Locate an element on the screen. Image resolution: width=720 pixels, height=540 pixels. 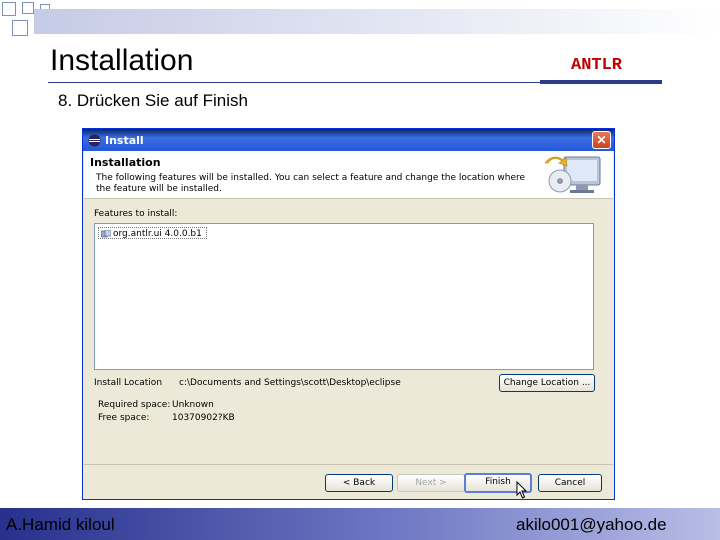
header-title: Installation is located at coordinates (125, 162).